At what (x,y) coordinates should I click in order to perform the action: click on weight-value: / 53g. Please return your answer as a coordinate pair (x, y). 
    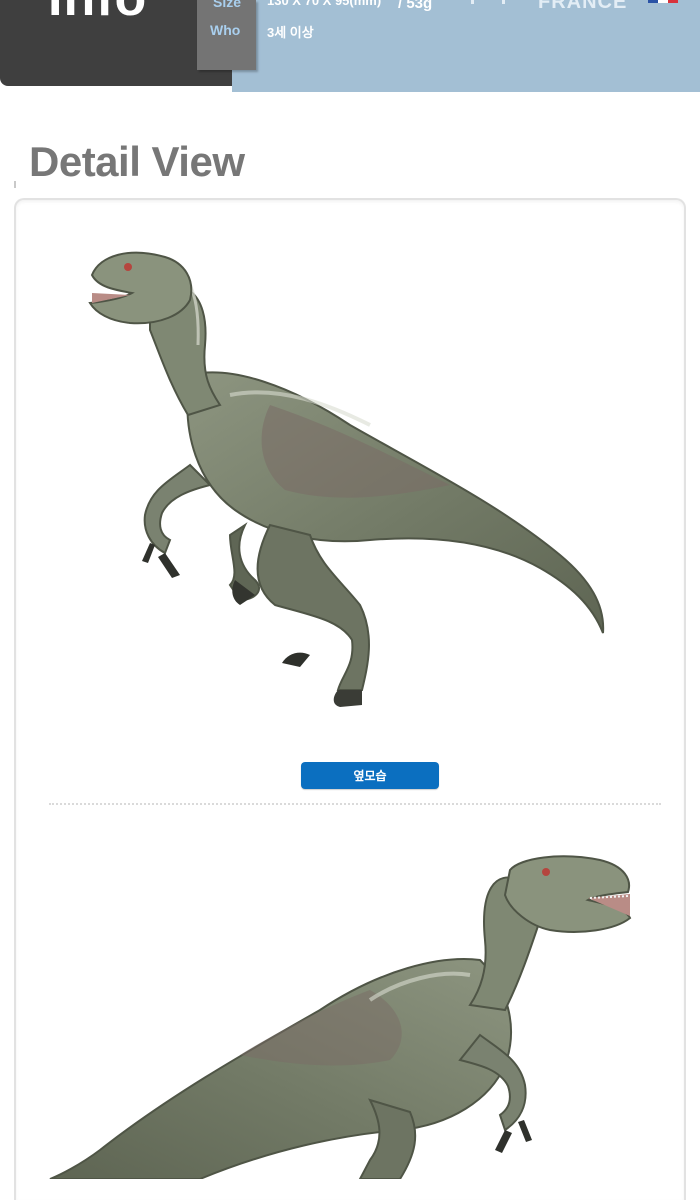
    Looking at the image, I should click on (415, 6).